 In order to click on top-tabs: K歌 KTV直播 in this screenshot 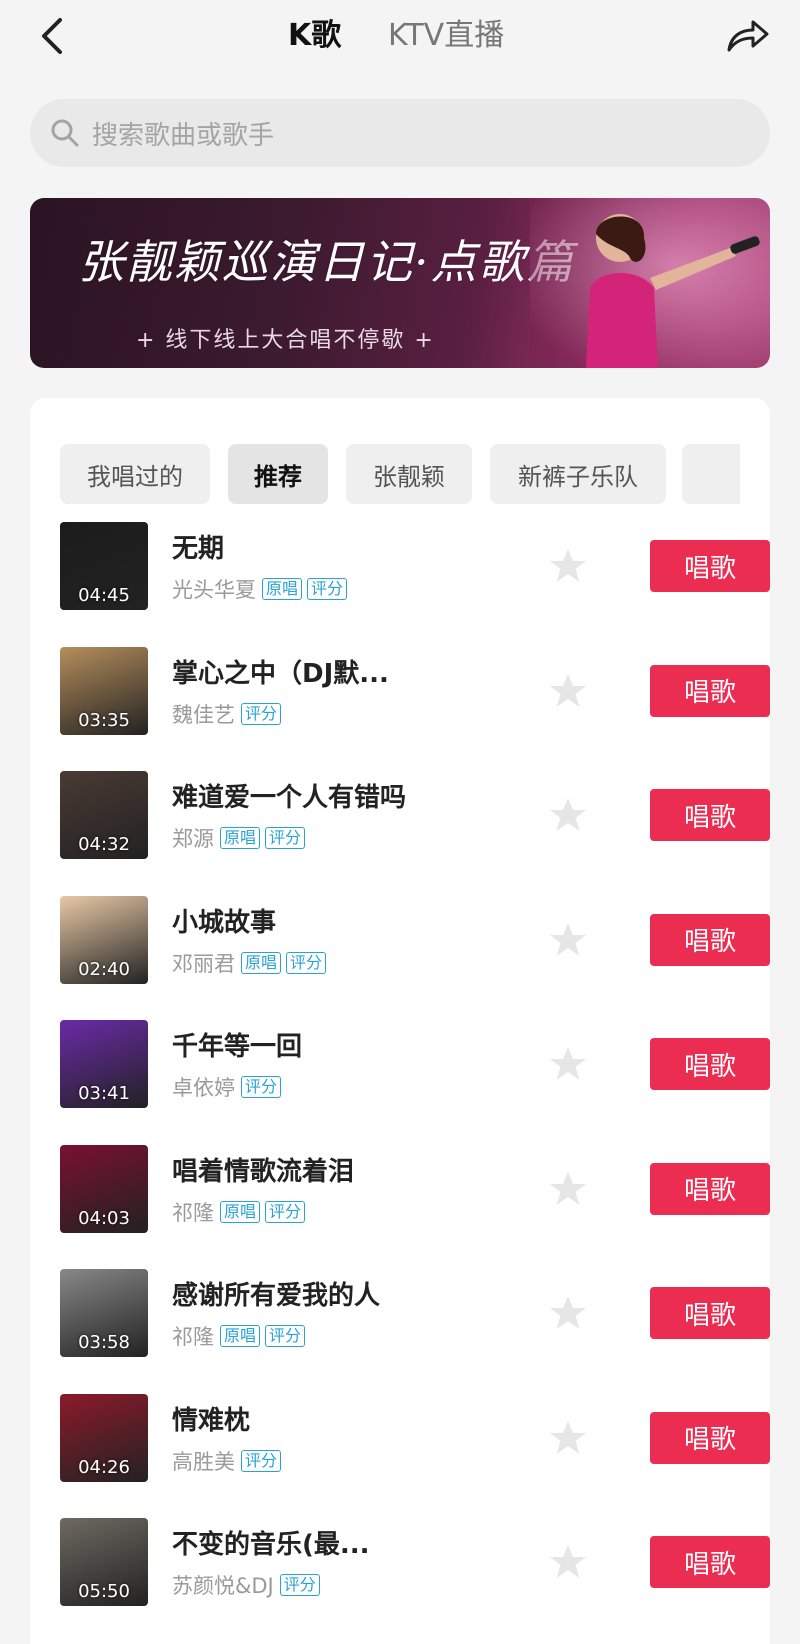, I will do `click(400, 36)`.